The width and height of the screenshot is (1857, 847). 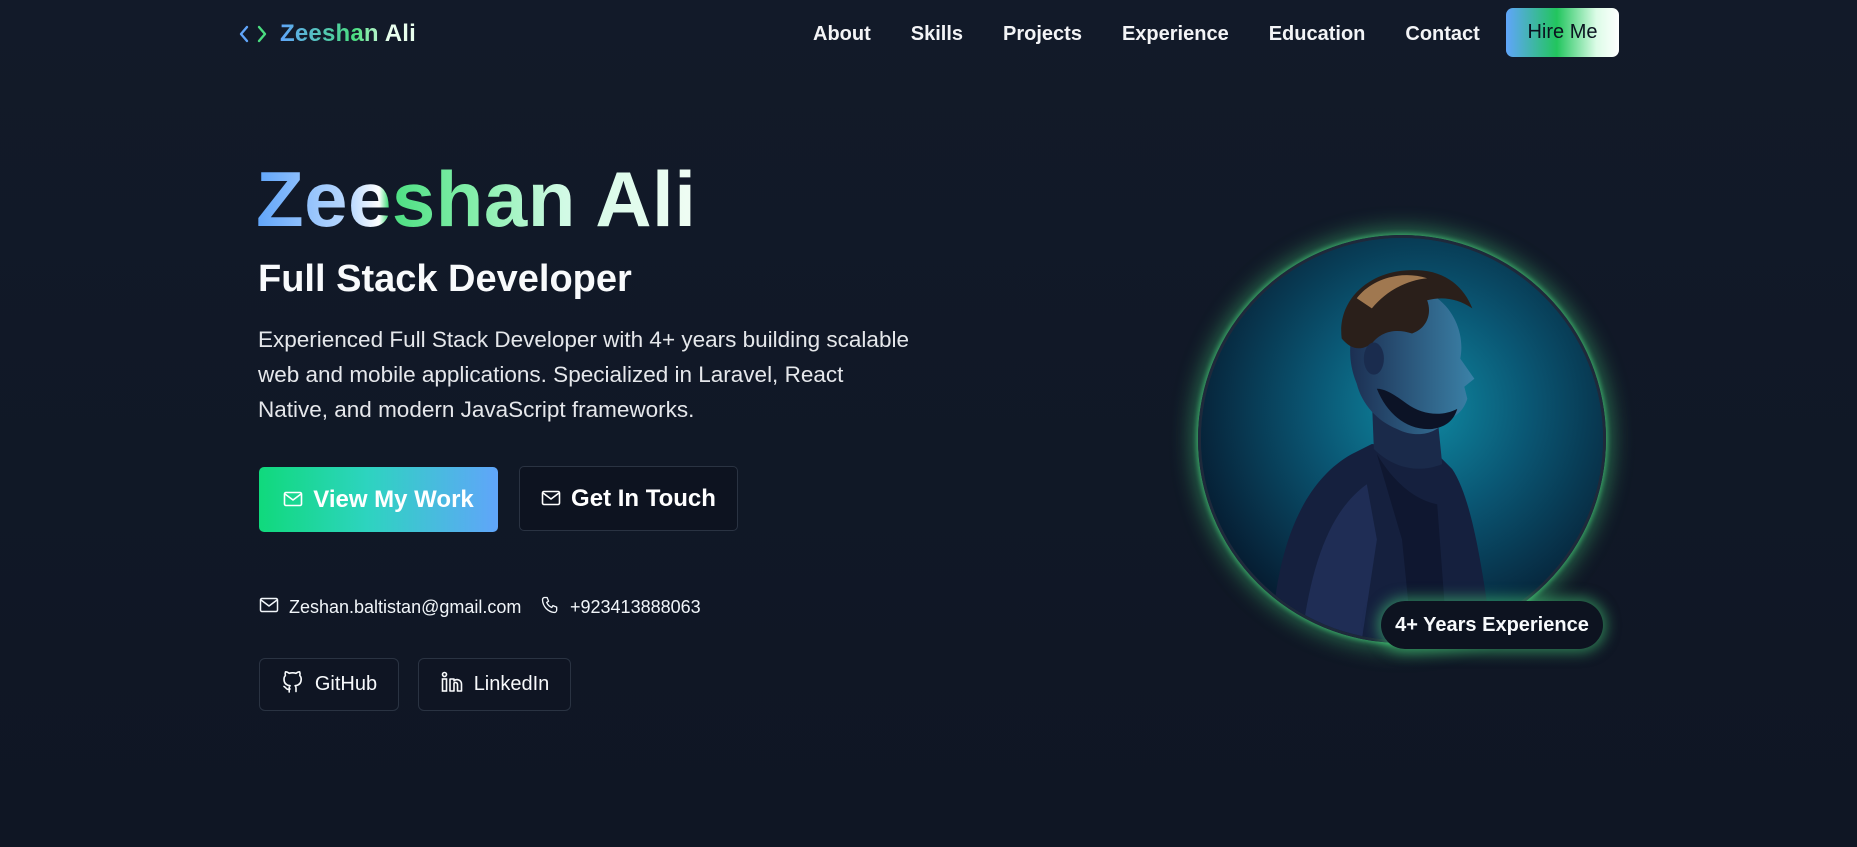 I want to click on get-in-touch-button: Get In Touch, so click(x=628, y=498).